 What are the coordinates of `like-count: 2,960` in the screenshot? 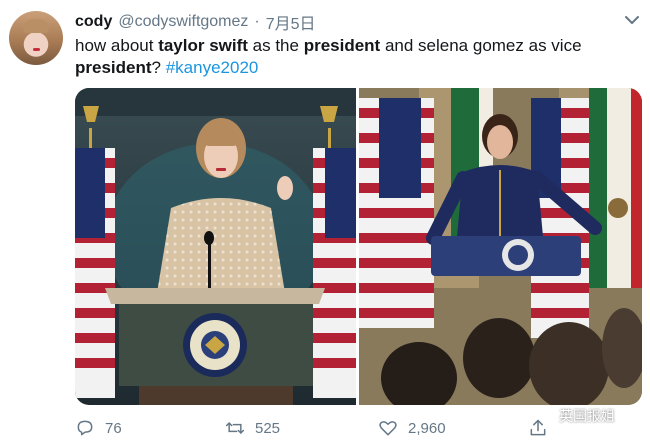 It's located at (427, 428).